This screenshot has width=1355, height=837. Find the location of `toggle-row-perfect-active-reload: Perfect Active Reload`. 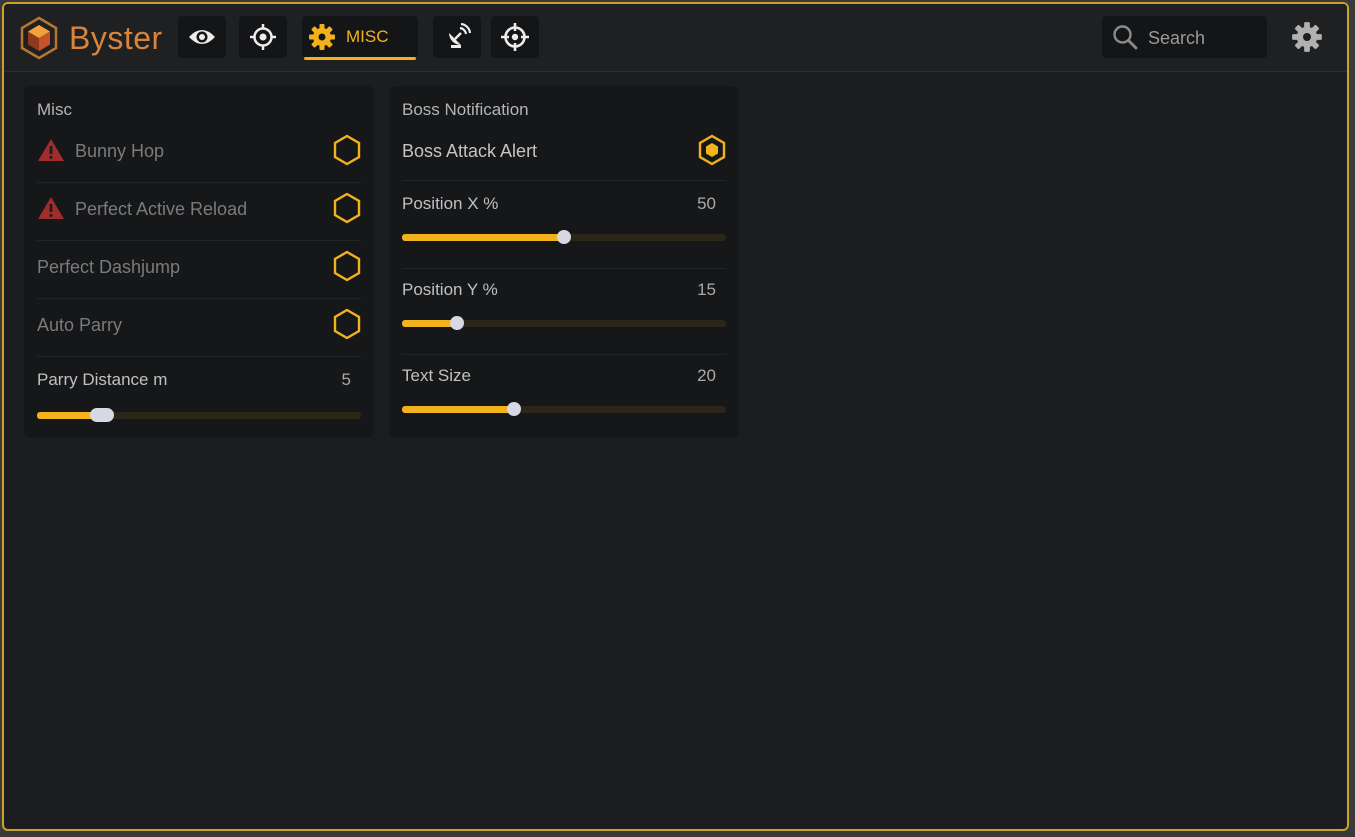

toggle-row-perfect-active-reload: Perfect Active Reload is located at coordinates (199, 211).